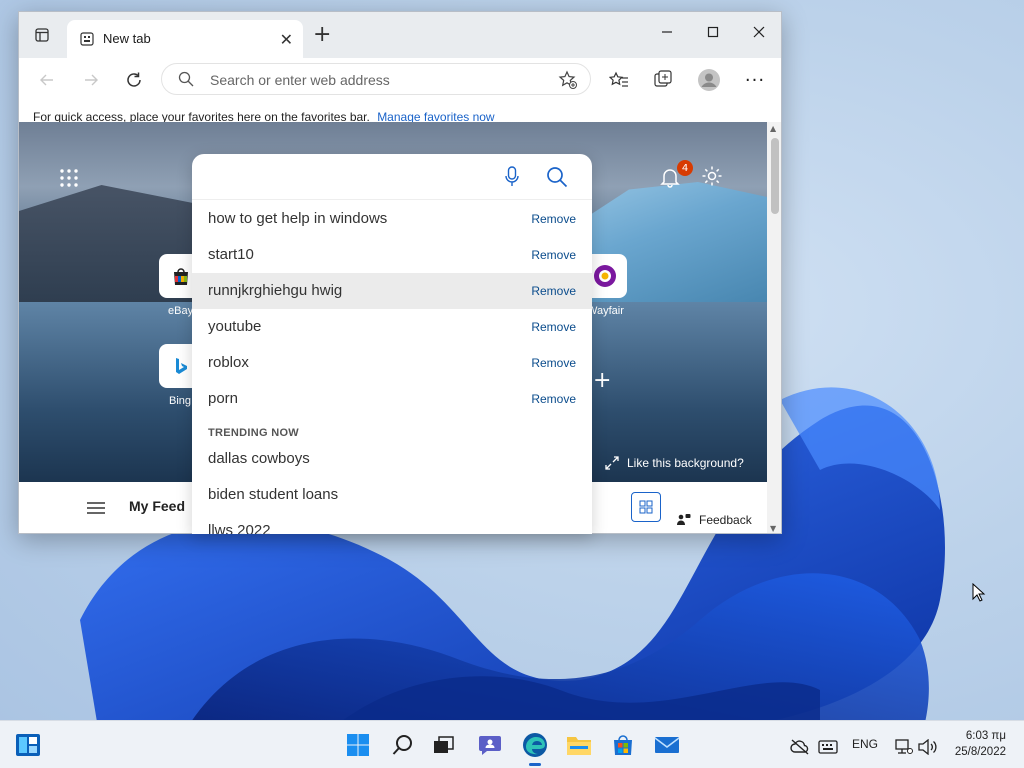 This screenshot has width=1024, height=768. Describe the element at coordinates (392, 399) in the screenshot. I see `history-item: porn Remove` at that location.